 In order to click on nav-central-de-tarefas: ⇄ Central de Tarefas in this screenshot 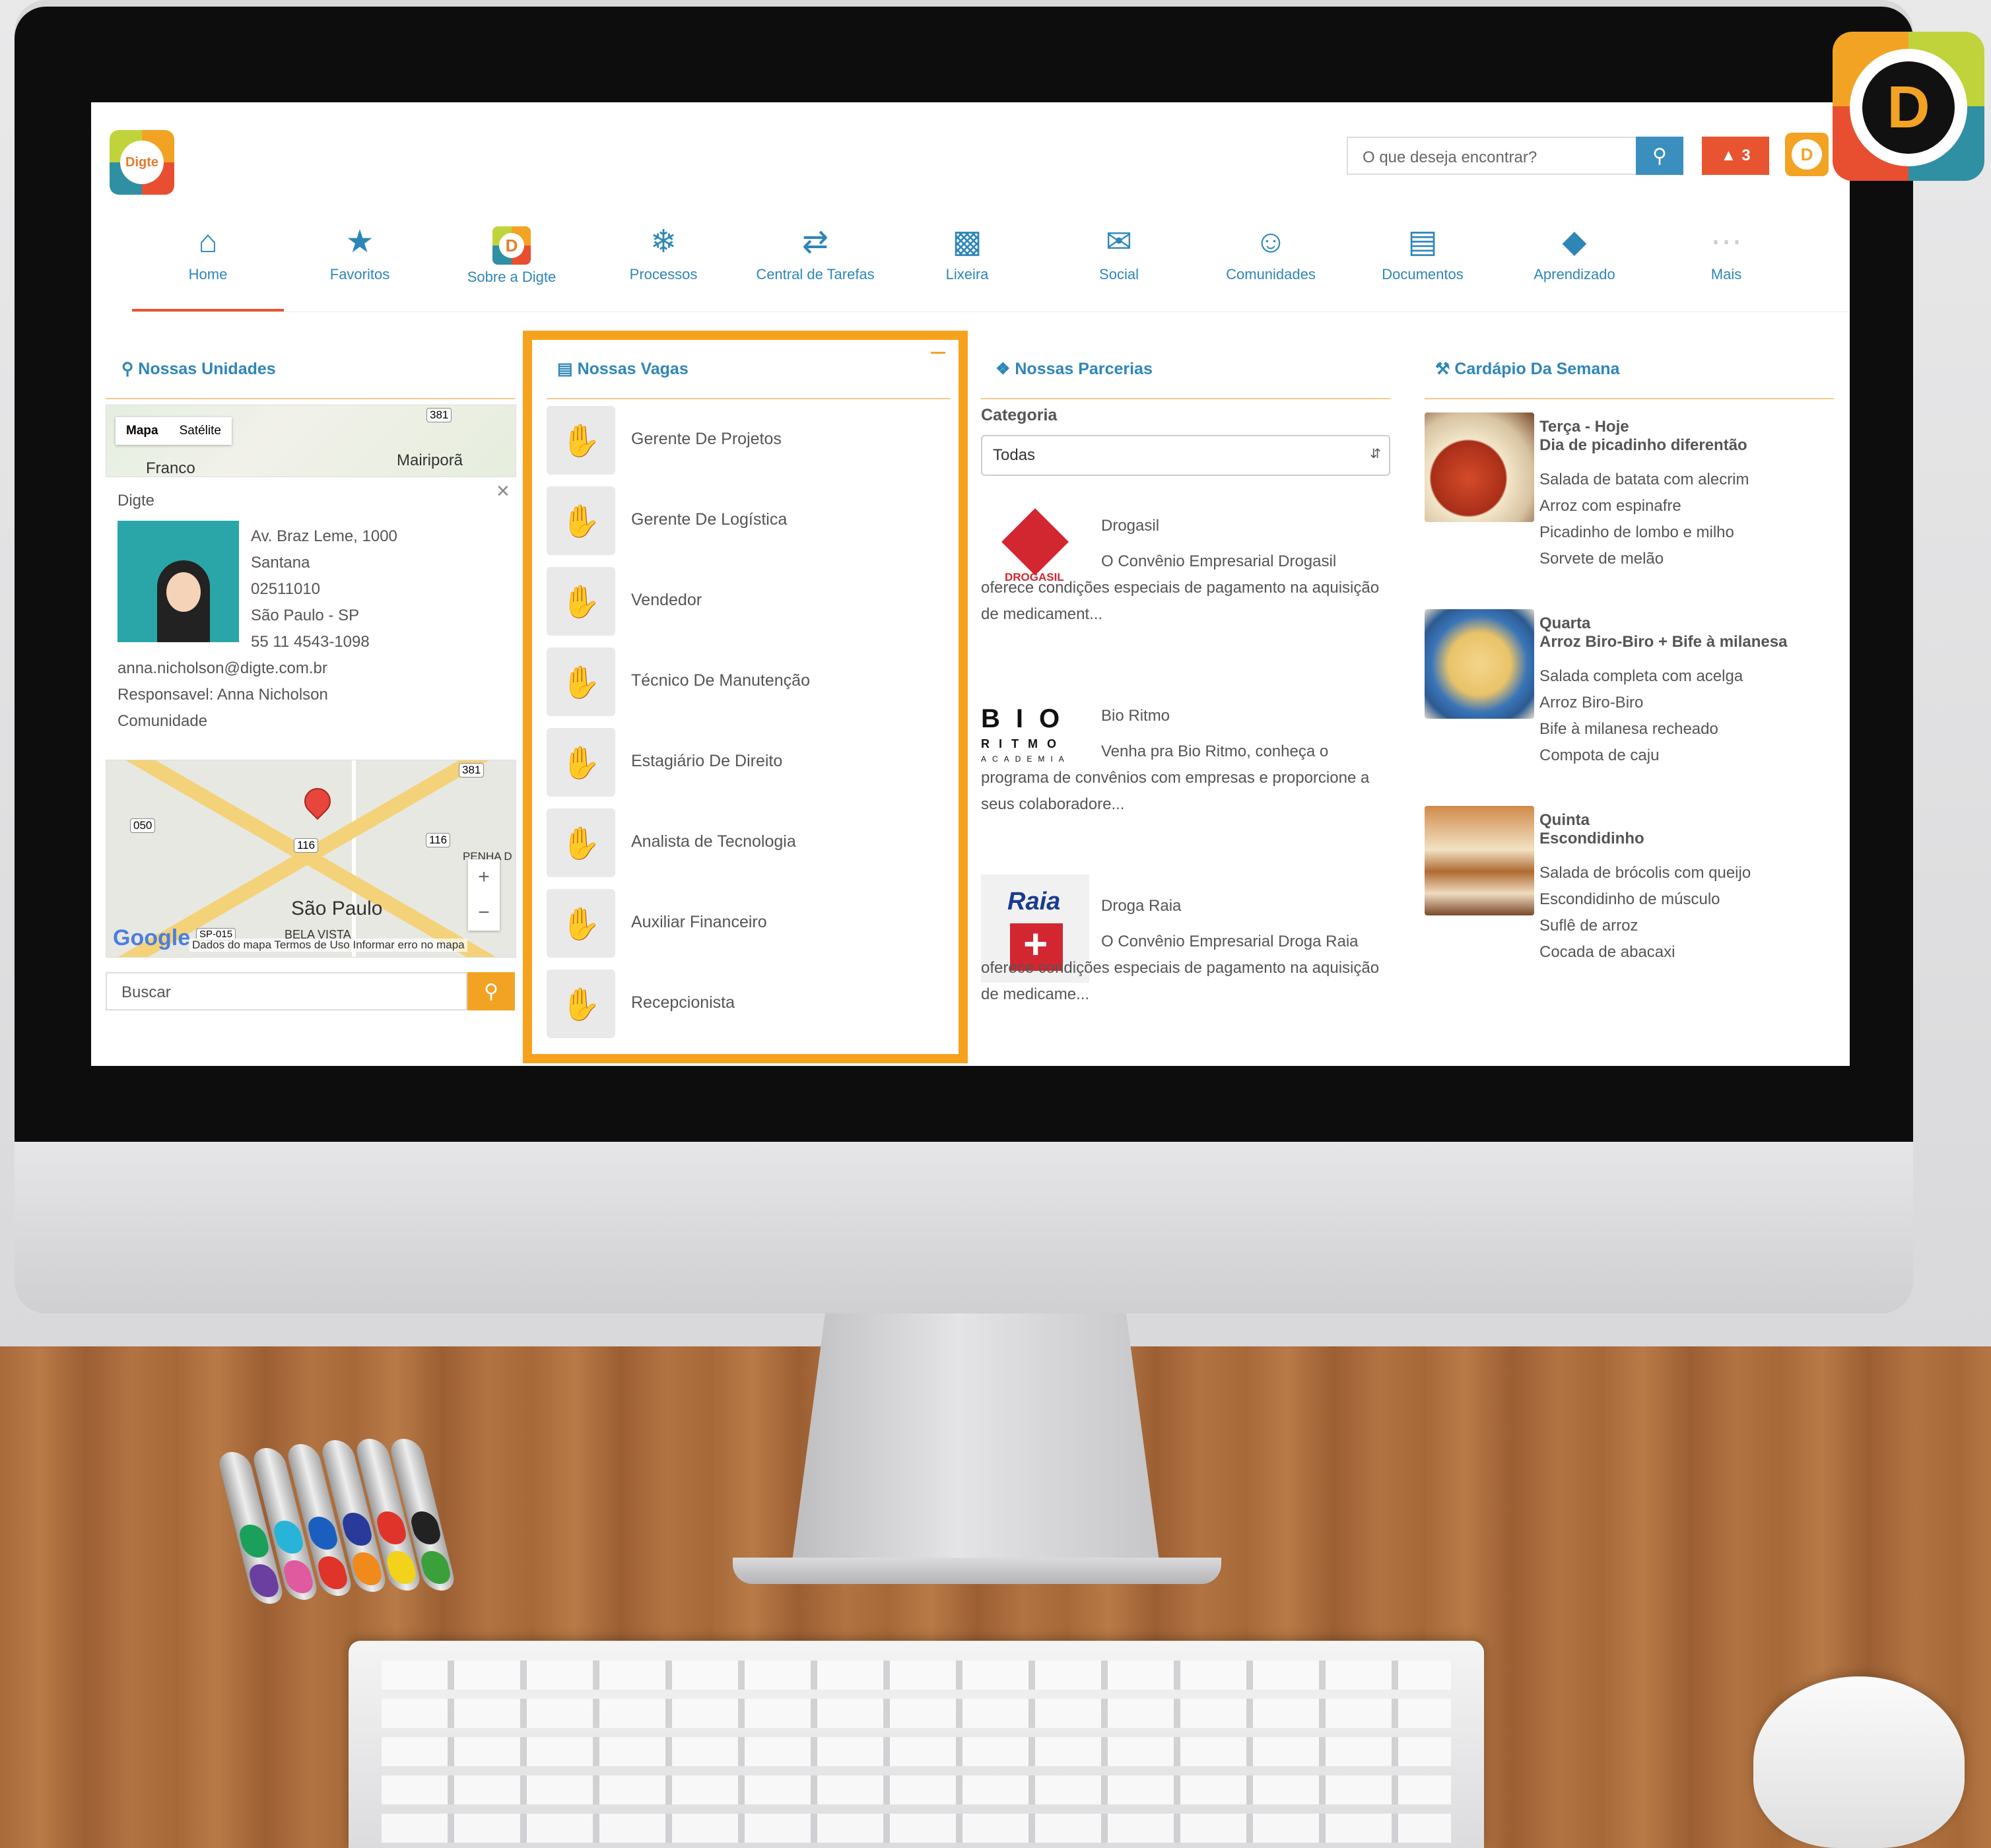, I will do `click(815, 264)`.